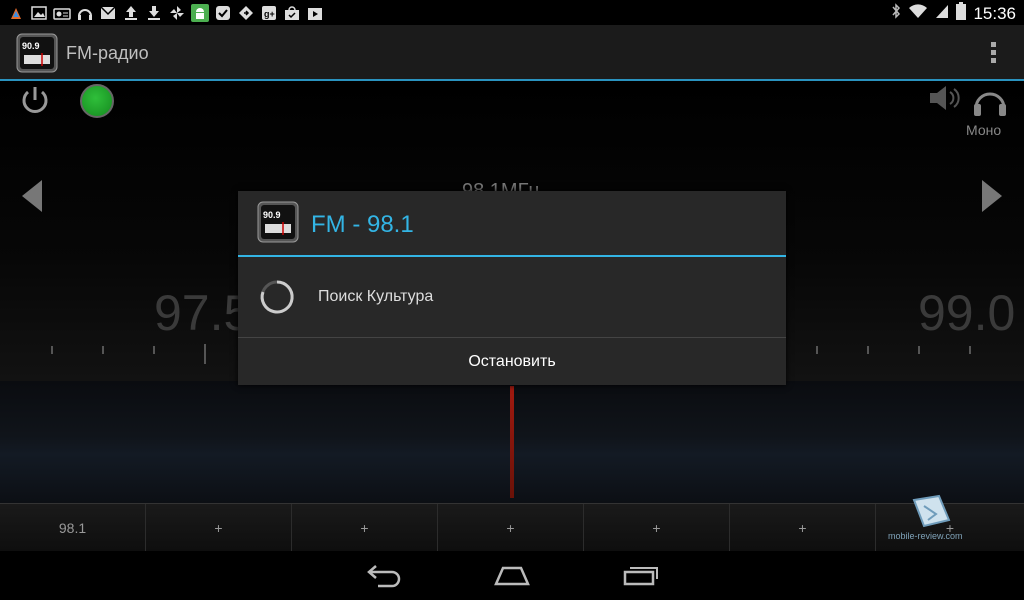  I want to click on bag-icon, so click(291, 12).